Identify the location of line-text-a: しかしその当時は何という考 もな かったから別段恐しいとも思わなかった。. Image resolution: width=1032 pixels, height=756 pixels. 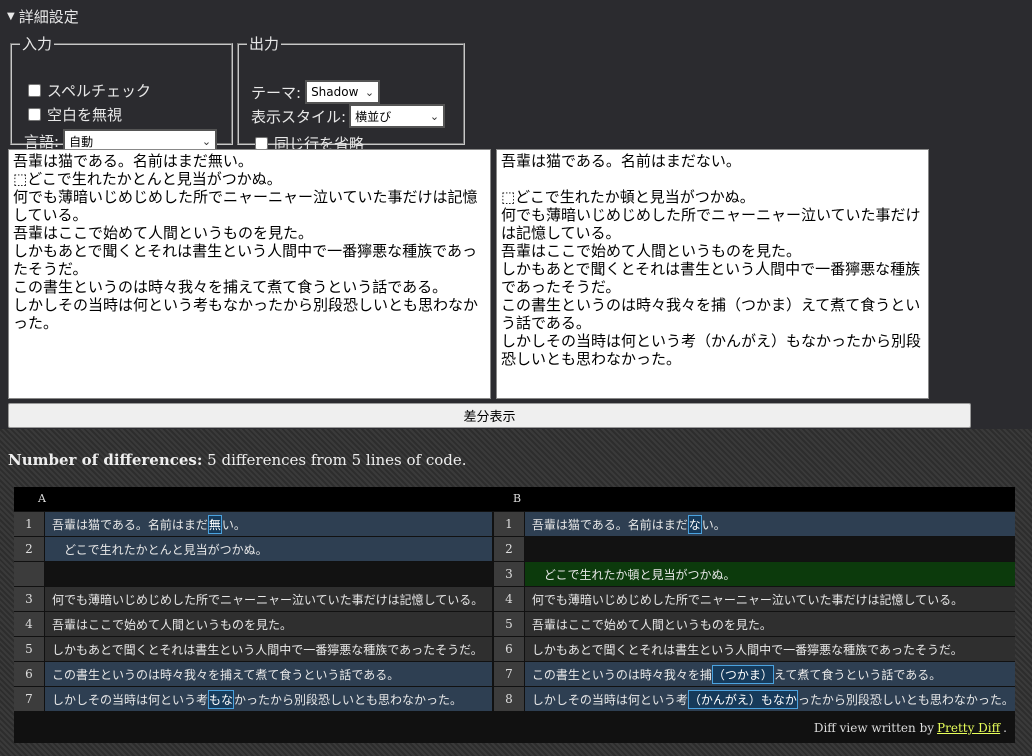
(268, 699).